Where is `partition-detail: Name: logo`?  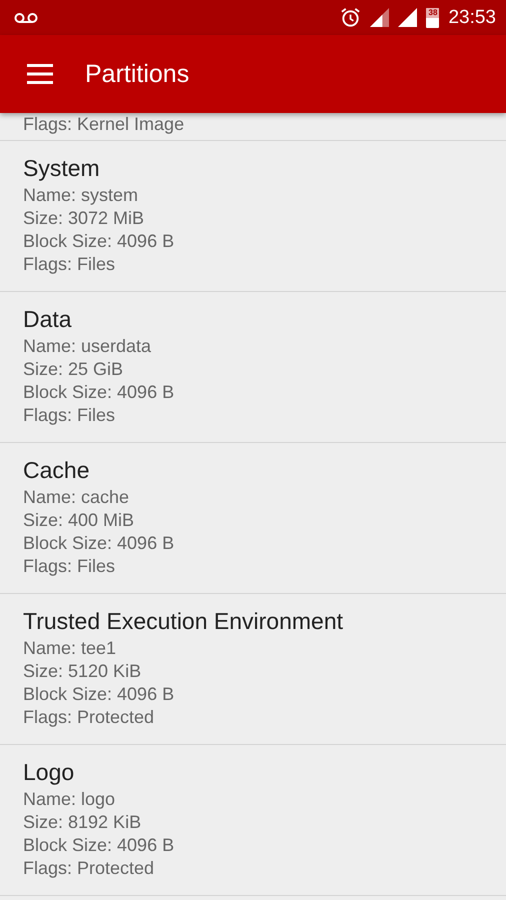 partition-detail: Name: logo is located at coordinates (69, 799).